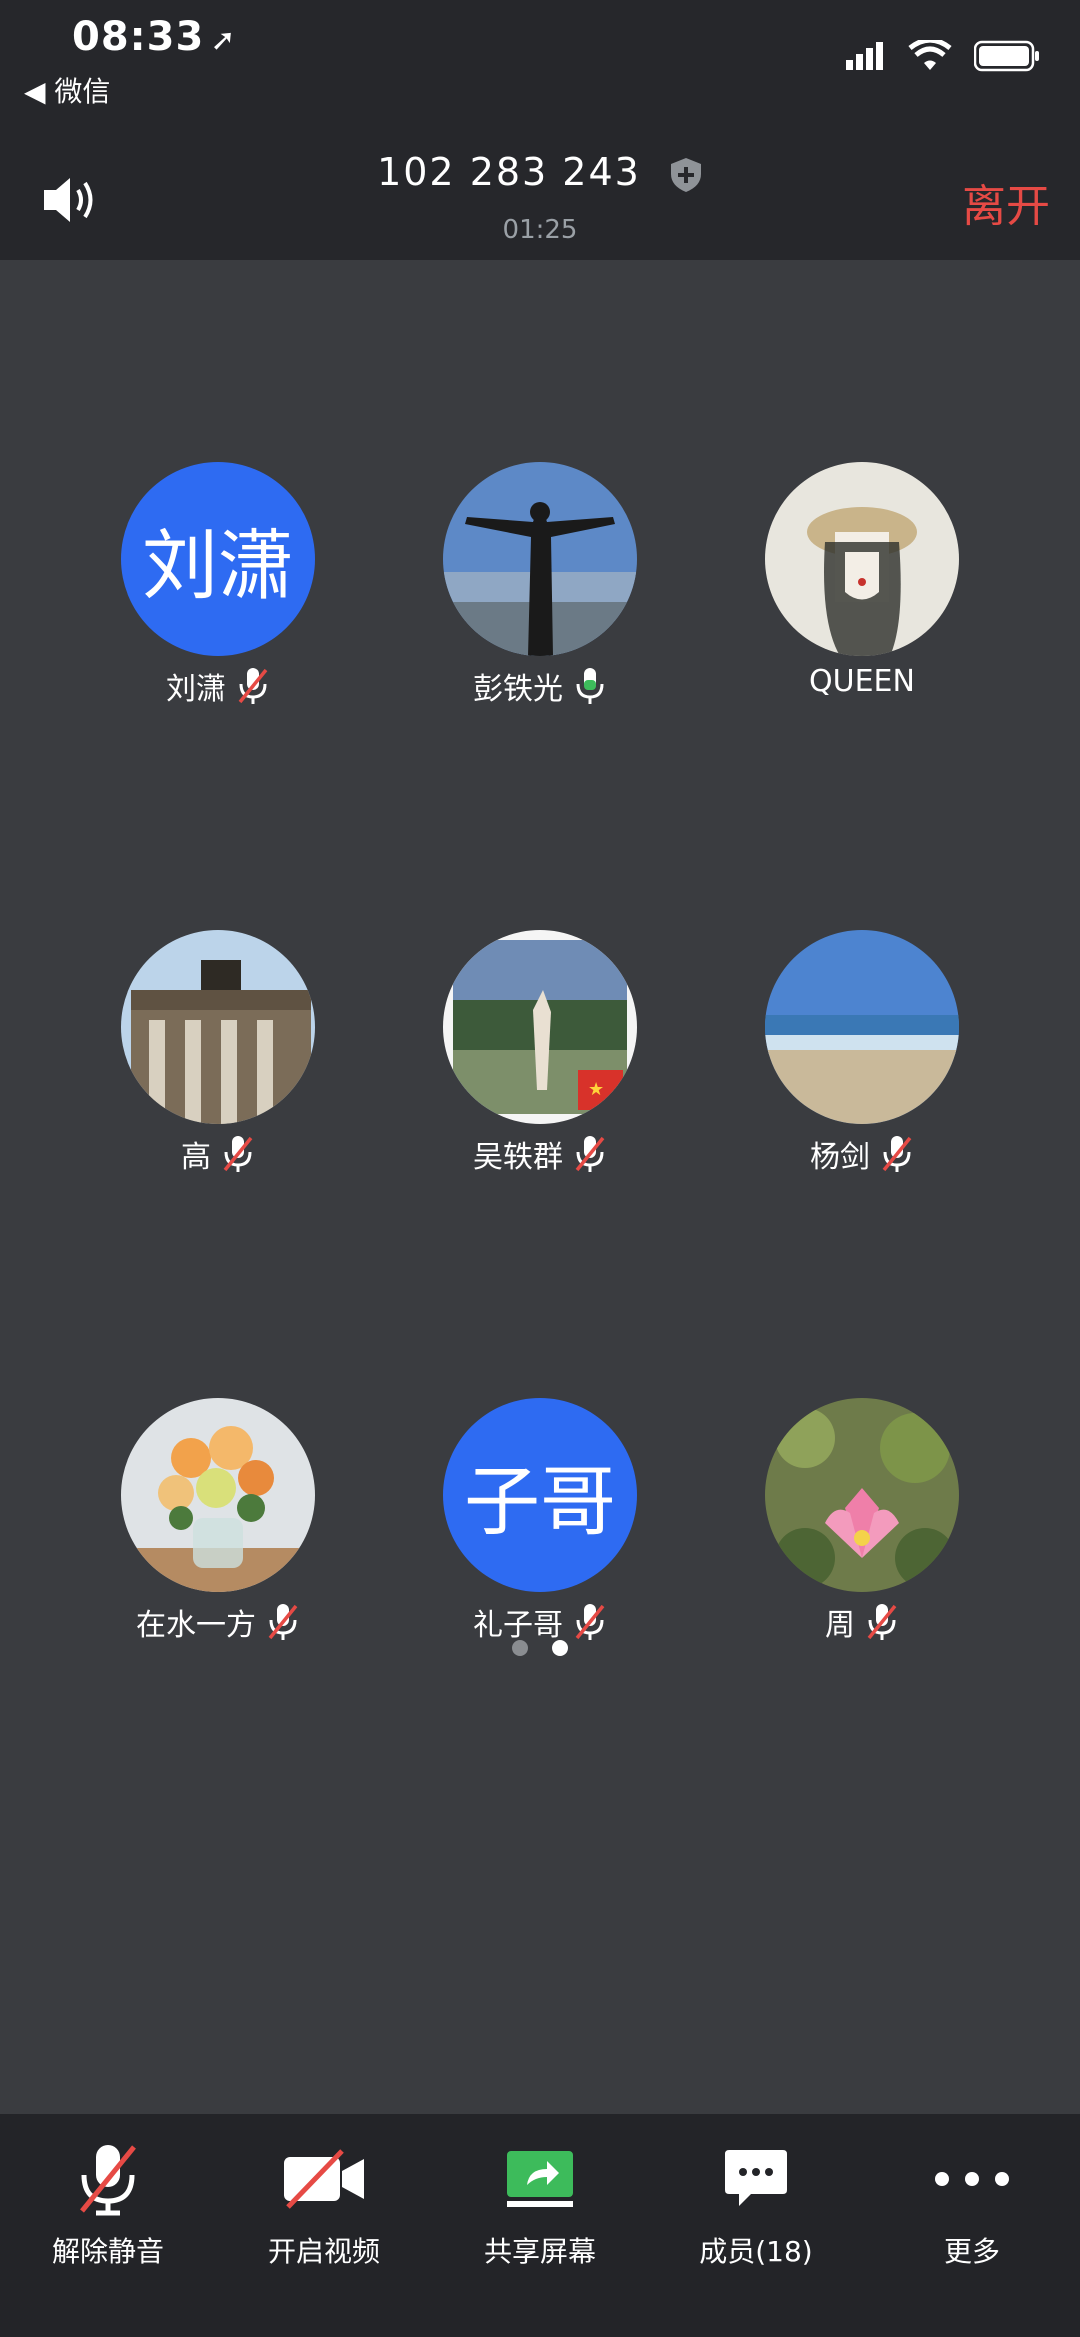 The height and width of the screenshot is (2337, 1080). What do you see at coordinates (67, 90) in the screenshot?
I see `back-to-wechat-link: ◀ 微信` at bounding box center [67, 90].